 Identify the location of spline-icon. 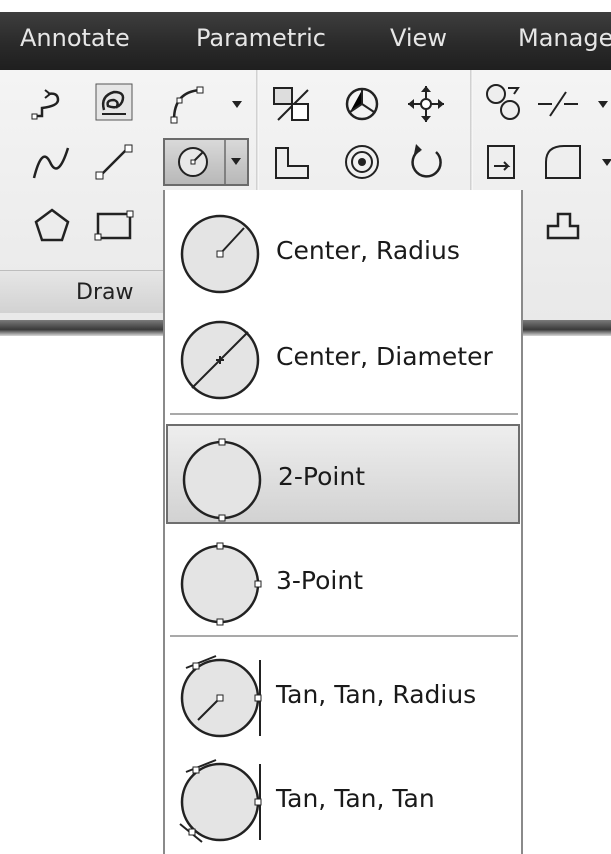
(52, 162).